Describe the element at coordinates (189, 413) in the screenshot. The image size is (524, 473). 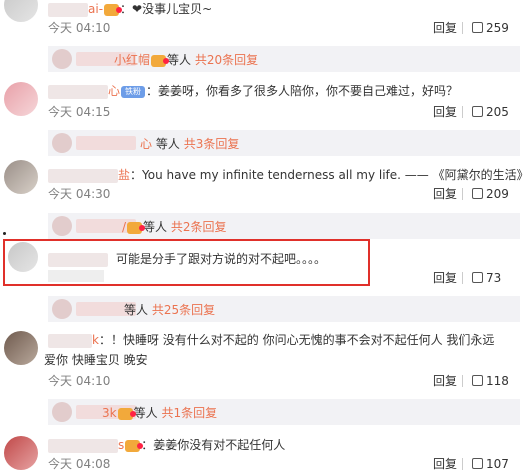
I see `reply-count-link: 共1条回复` at that location.